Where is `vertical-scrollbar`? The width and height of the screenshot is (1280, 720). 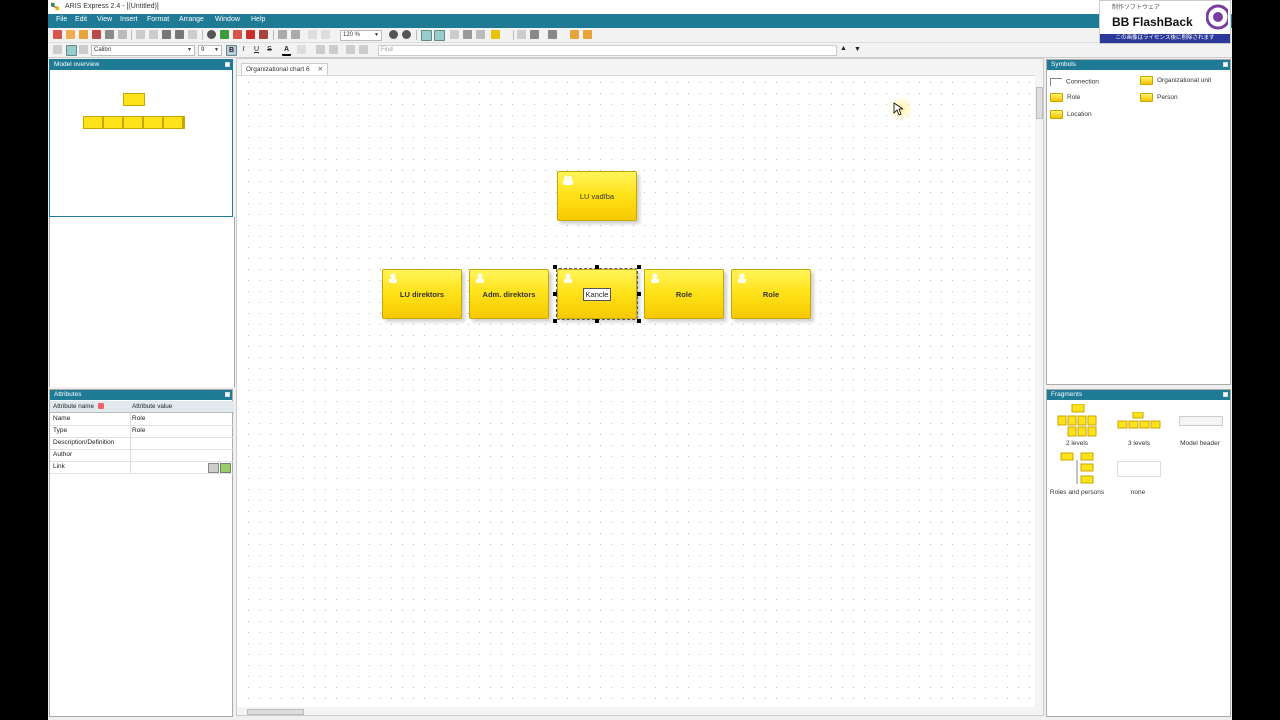 vertical-scrollbar is located at coordinates (1039, 392).